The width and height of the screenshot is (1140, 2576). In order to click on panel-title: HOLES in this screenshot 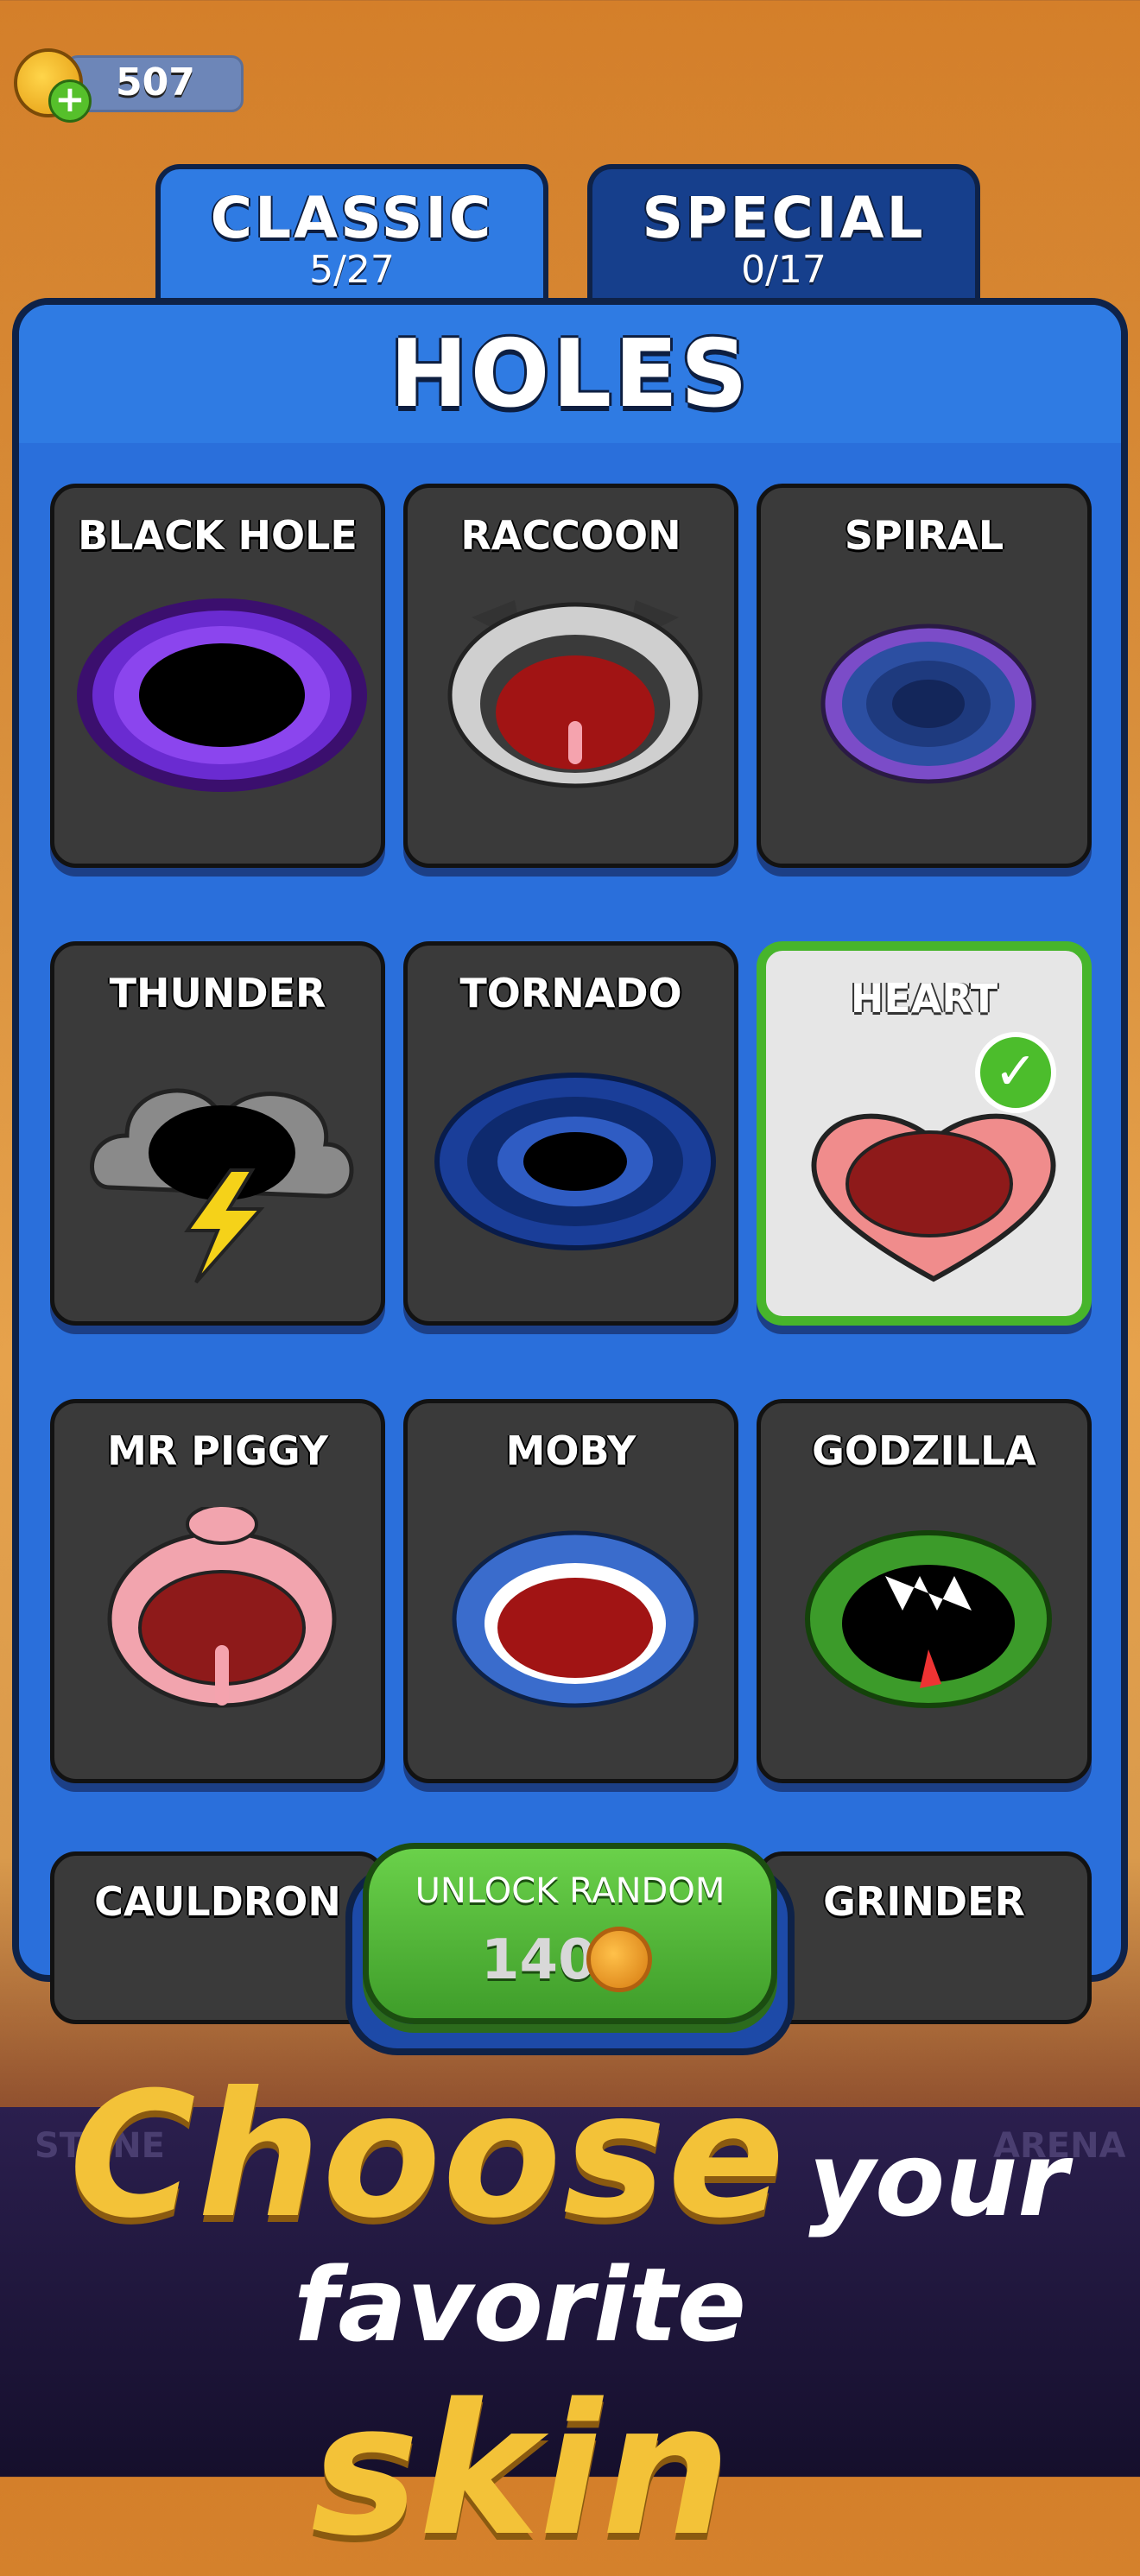, I will do `click(570, 374)`.